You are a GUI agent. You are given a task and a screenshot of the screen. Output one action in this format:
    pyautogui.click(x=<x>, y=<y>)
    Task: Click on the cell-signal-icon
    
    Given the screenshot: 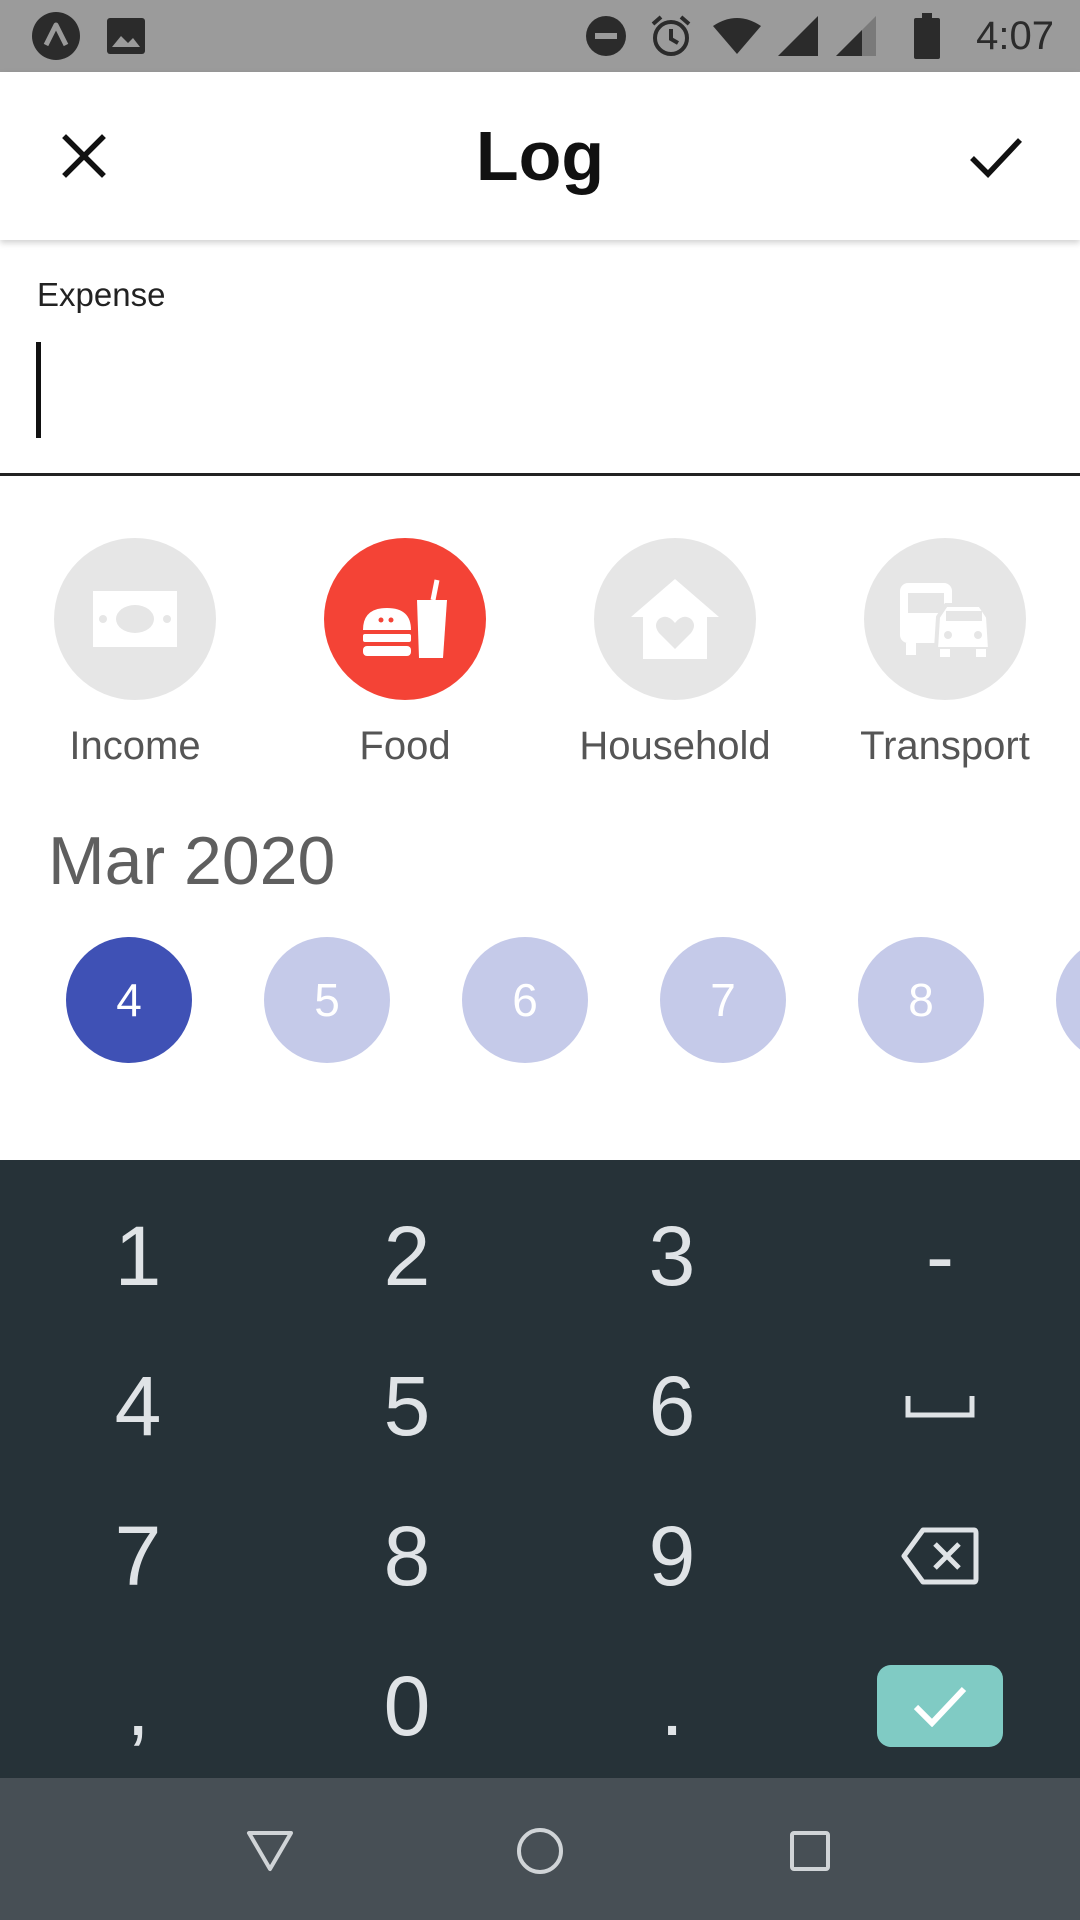 What is the action you would take?
    pyautogui.click(x=798, y=36)
    